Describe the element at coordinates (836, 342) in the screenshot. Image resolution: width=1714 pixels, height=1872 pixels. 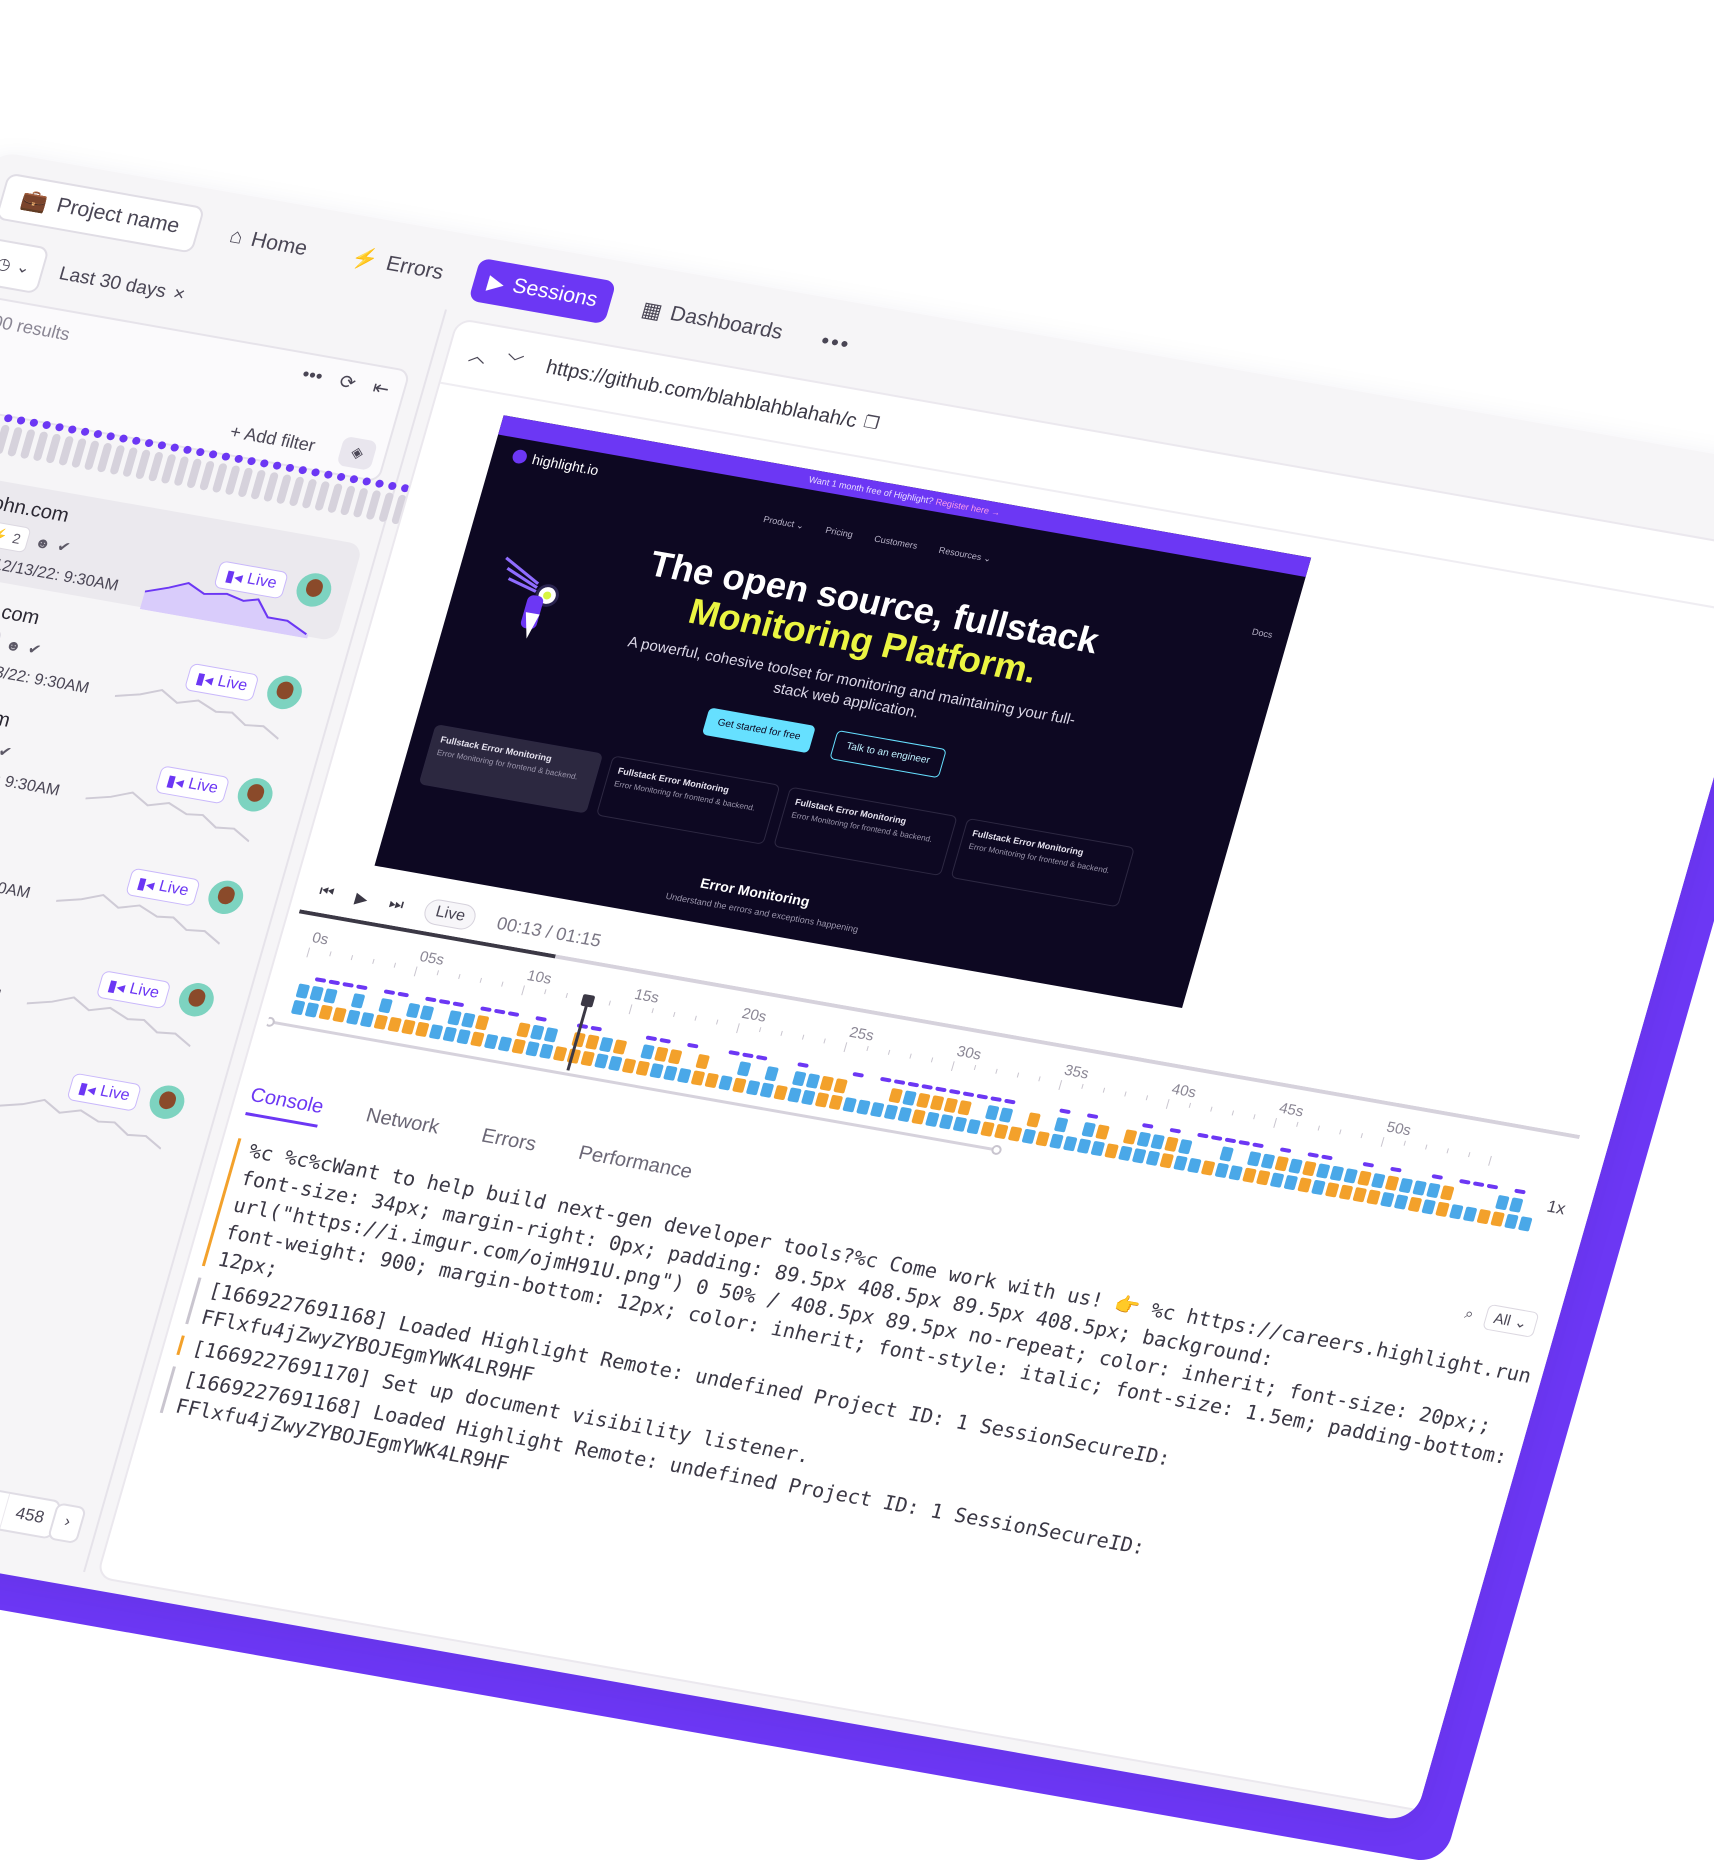
I see `nav-more-button: •••` at that location.